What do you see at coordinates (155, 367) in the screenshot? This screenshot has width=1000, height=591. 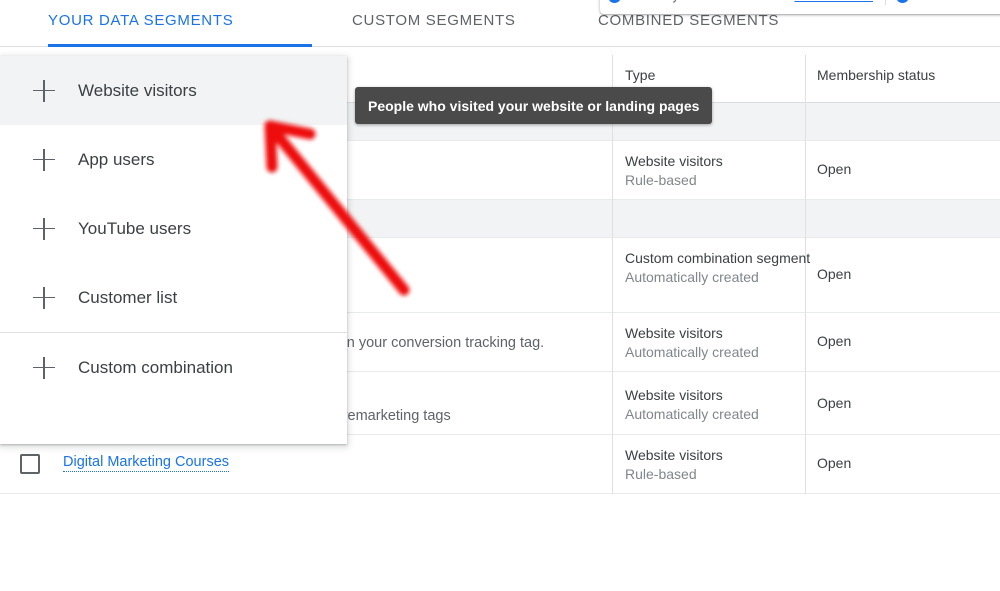 I see `dropdown-item-label: Custom combination` at bounding box center [155, 367].